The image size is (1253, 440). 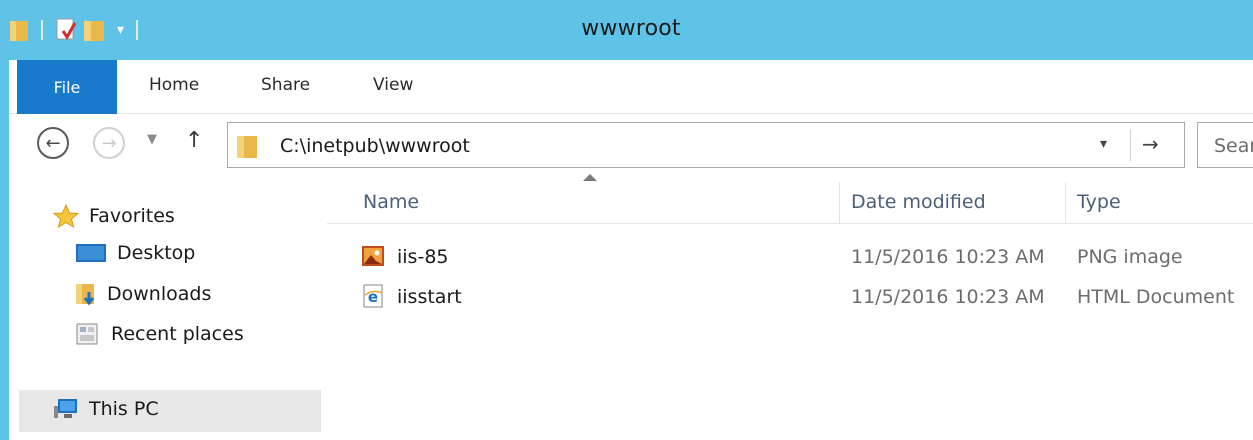 What do you see at coordinates (706, 145) in the screenshot?
I see `address-bar: C:\inetpub\wwwroot ▾ →` at bounding box center [706, 145].